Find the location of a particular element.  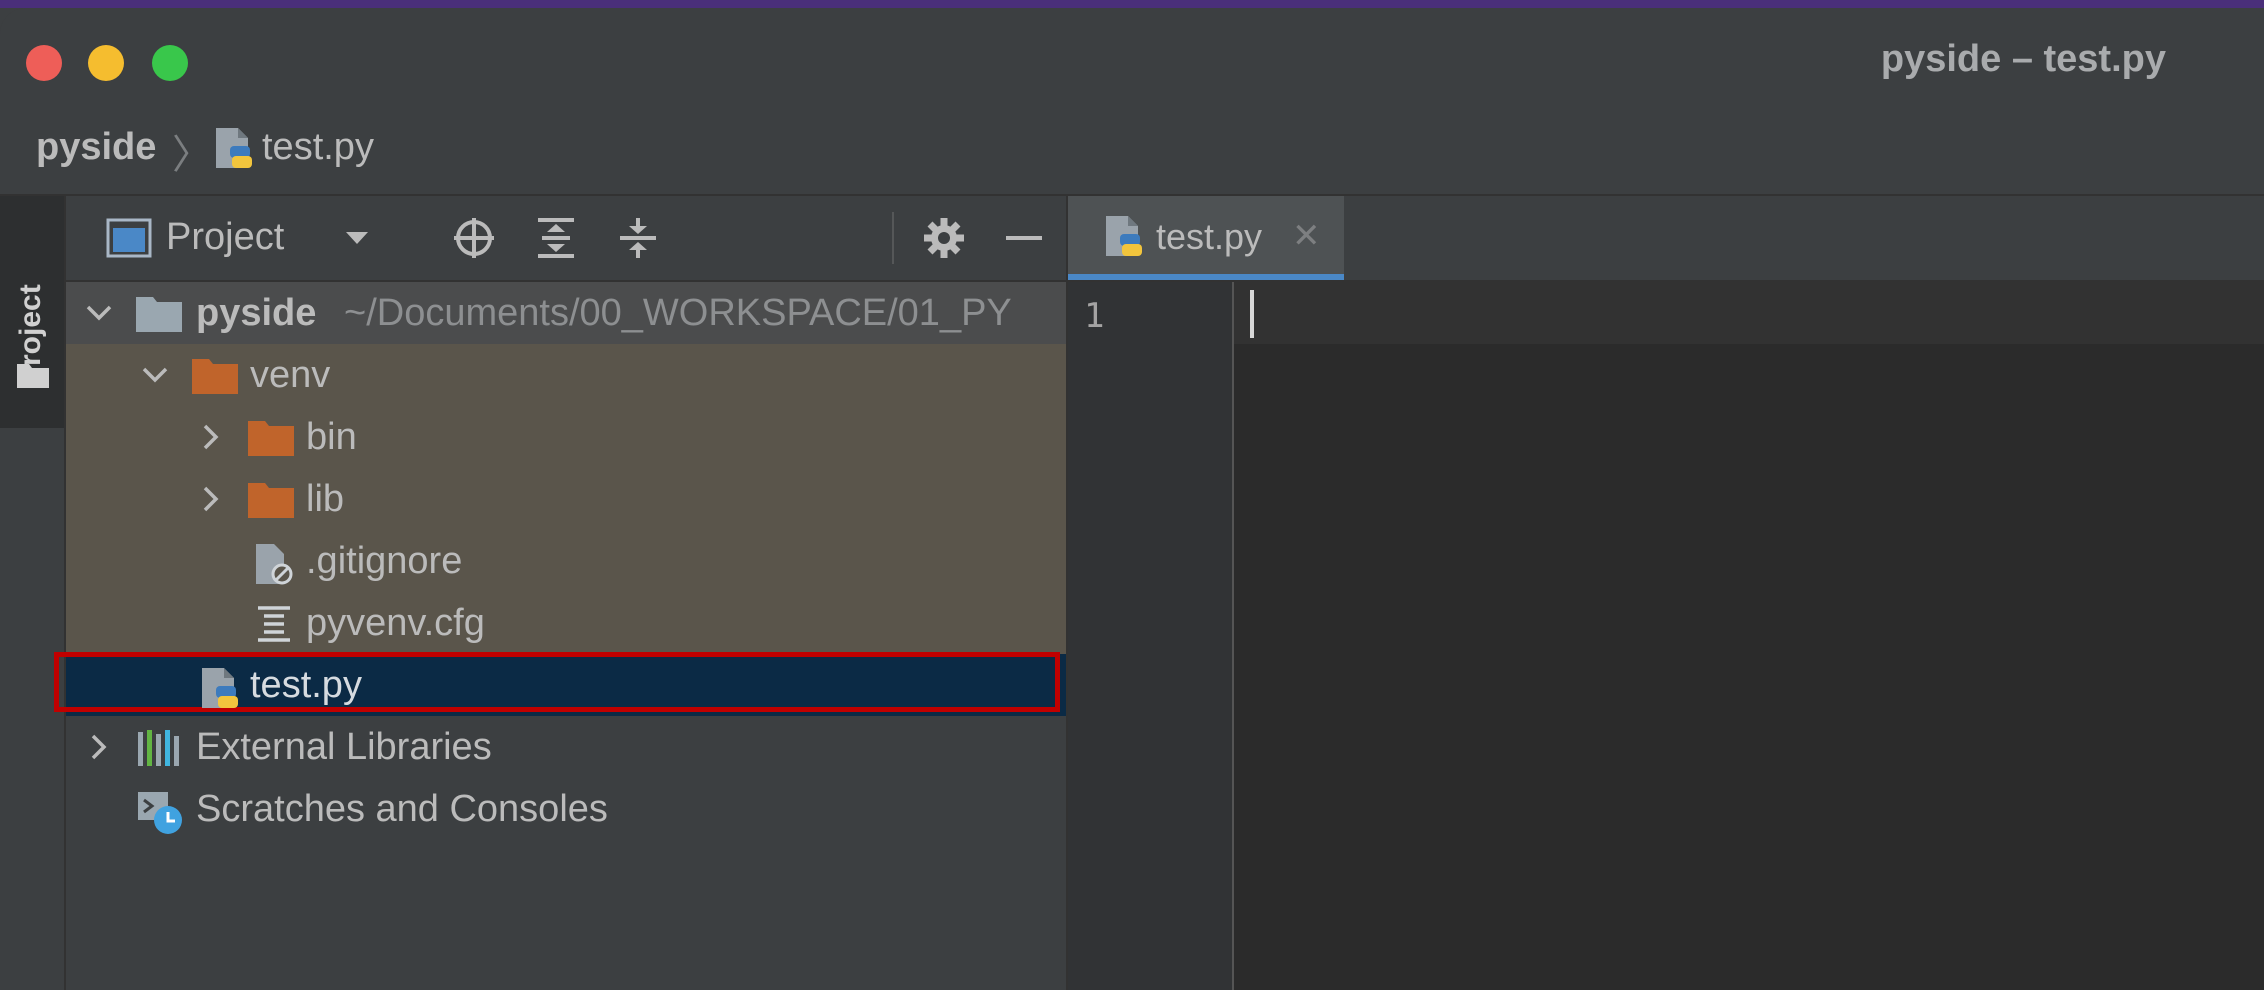

tree-label-pyvenv: pyvenv.cfg is located at coordinates (395, 623).